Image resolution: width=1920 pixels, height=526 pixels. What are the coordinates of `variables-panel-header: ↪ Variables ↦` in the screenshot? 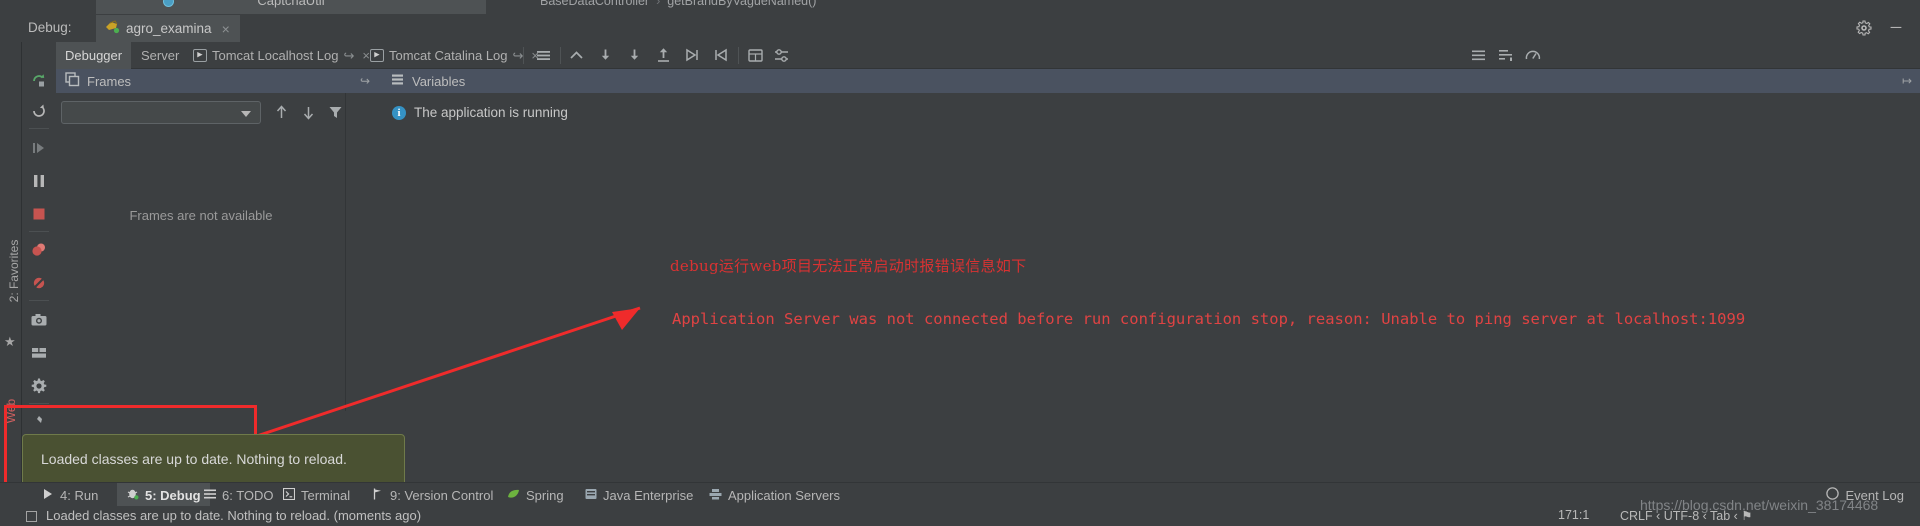 It's located at (1133, 81).